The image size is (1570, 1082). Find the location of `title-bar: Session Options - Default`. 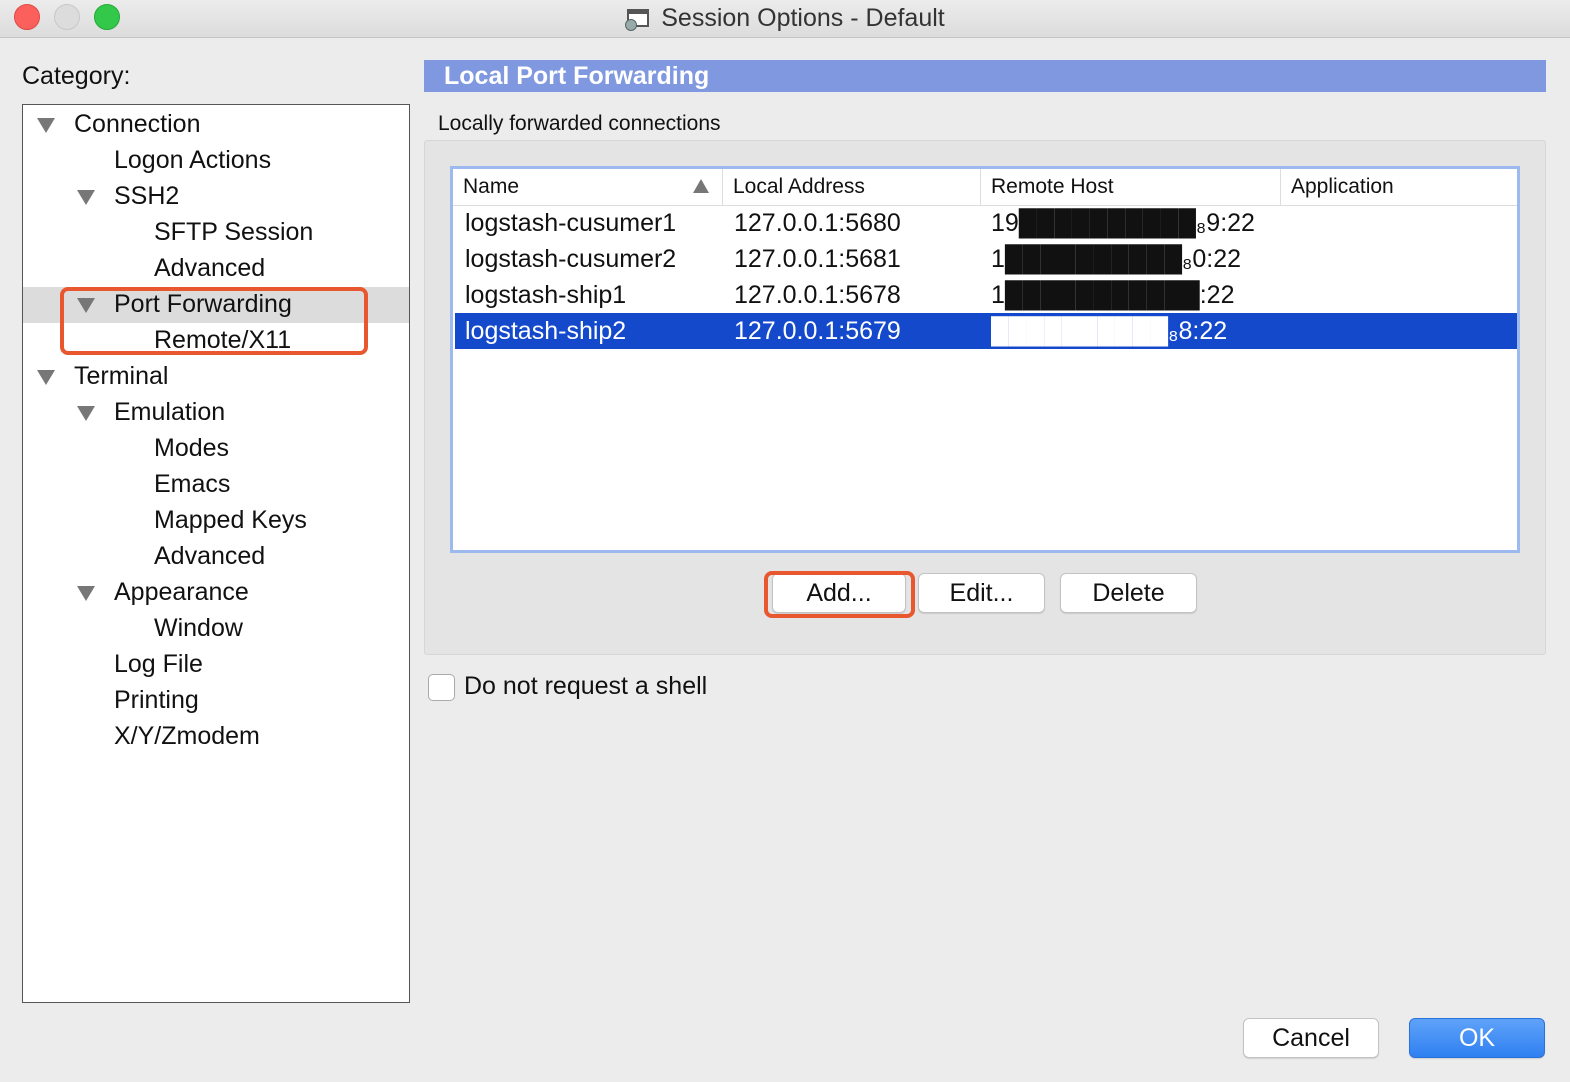

title-bar: Session Options - Default is located at coordinates (785, 19).